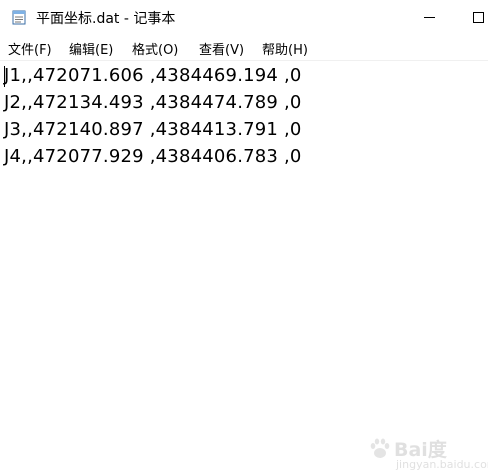  What do you see at coordinates (442, 464) in the screenshot?
I see `watermark-subtext: jingyan.baidu.com` at bounding box center [442, 464].